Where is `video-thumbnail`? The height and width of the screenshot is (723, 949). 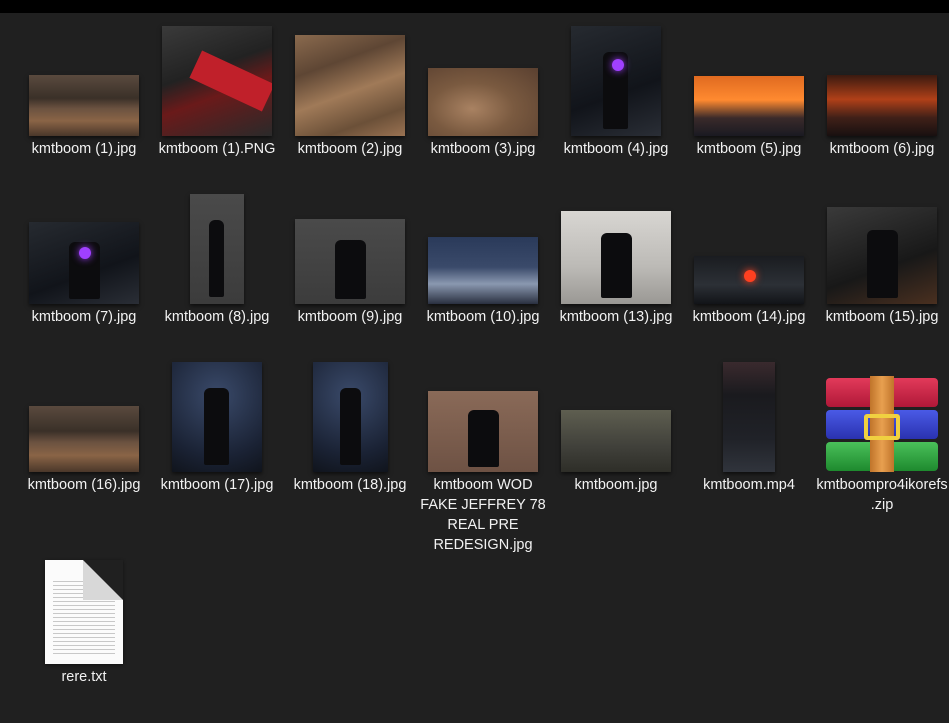
video-thumbnail is located at coordinates (749, 417).